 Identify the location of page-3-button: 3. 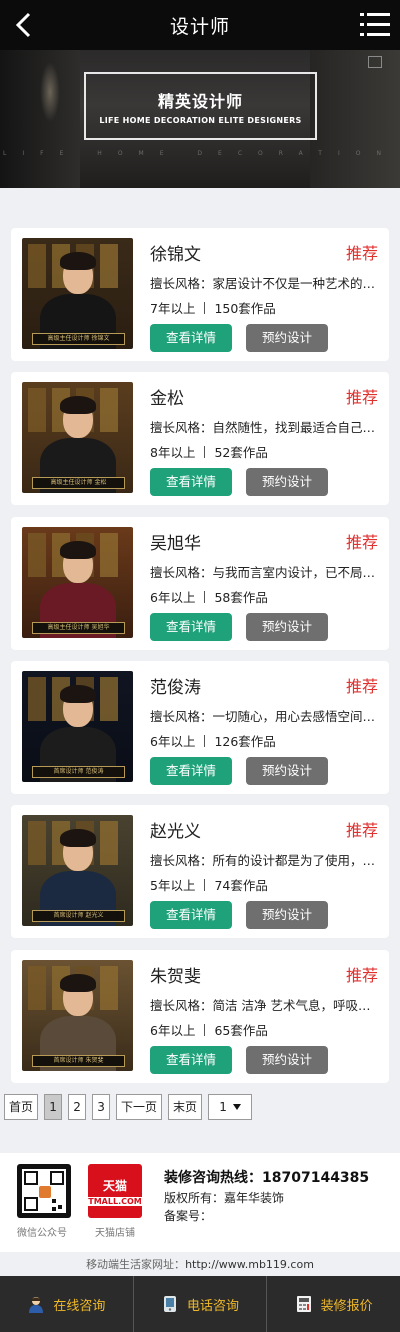
(101, 1107).